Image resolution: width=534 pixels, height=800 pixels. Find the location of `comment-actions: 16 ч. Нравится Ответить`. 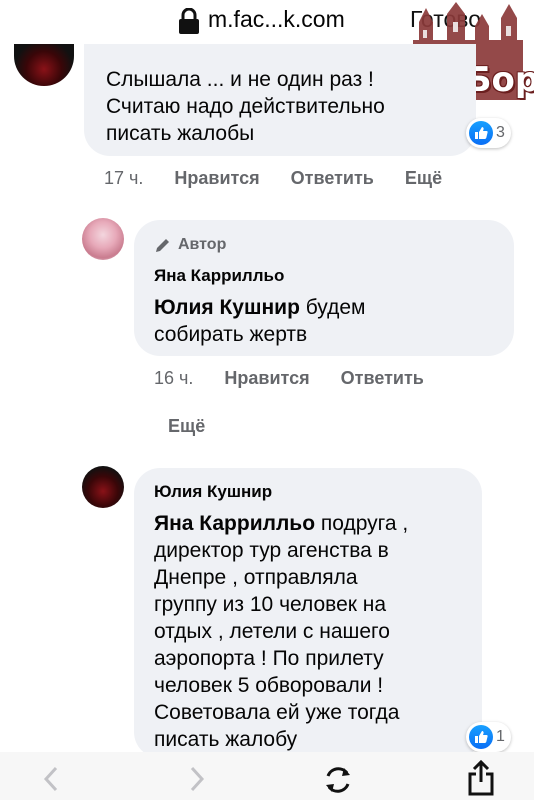

comment-actions: 16 ч. Нравится Ответить is located at coordinates (302, 378).